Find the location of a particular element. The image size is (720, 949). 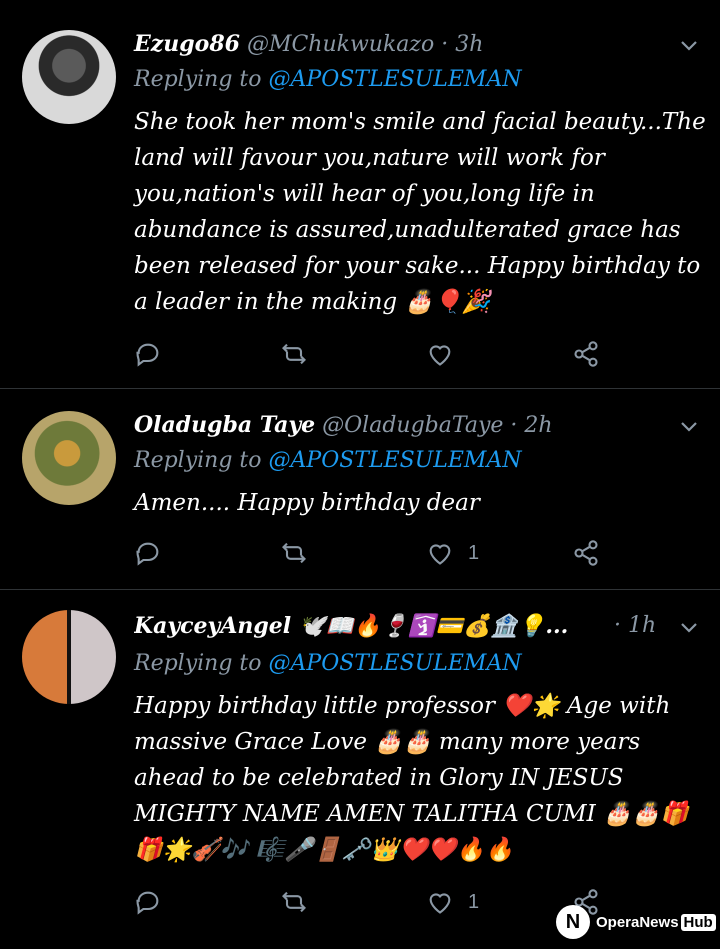

watermark-text: OperaNews Hub is located at coordinates (656, 922).